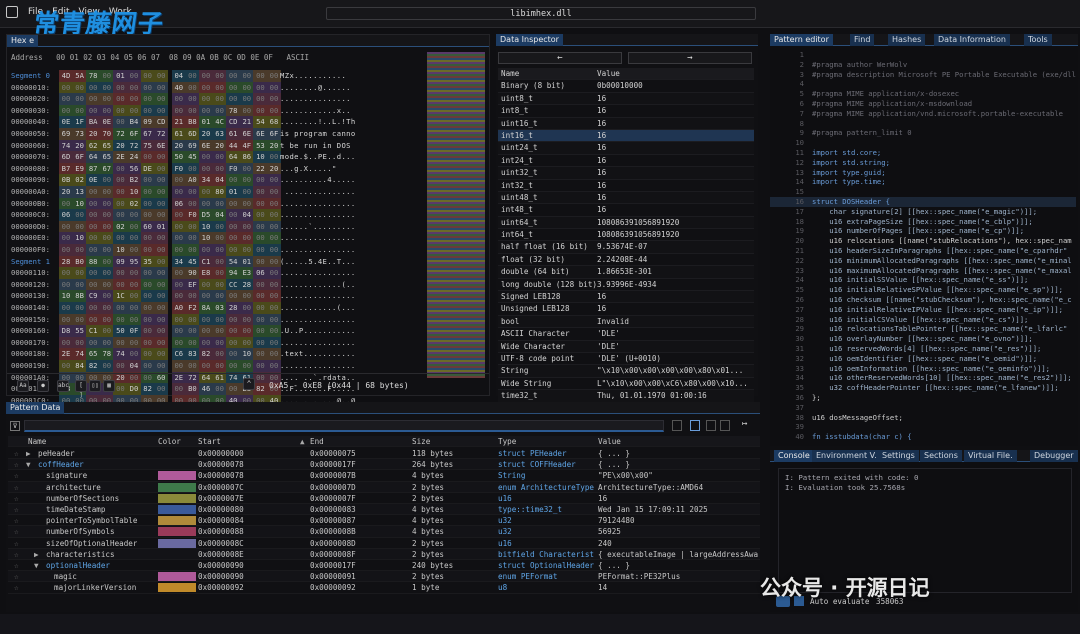 This screenshot has width=1080, height=634. I want to click on inspector-row: int8_t 16, so click(626, 111).